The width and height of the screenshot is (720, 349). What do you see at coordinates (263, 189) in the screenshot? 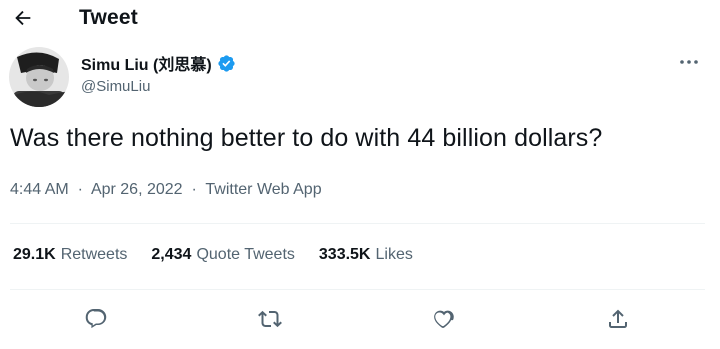
I see `tweet-source: Twitter Web App` at bounding box center [263, 189].